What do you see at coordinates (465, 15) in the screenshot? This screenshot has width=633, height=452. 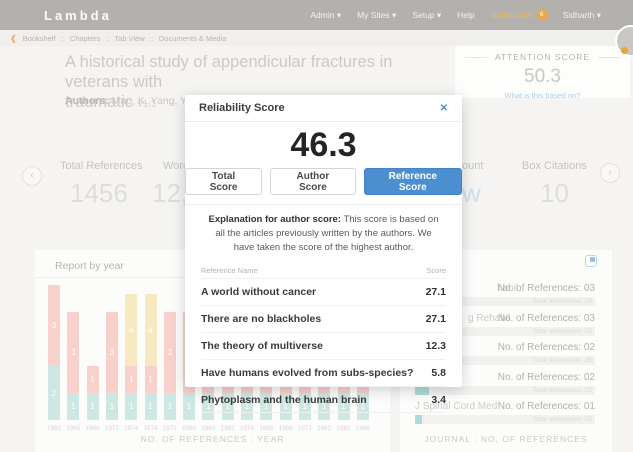 I see `nav-help: Help` at bounding box center [465, 15].